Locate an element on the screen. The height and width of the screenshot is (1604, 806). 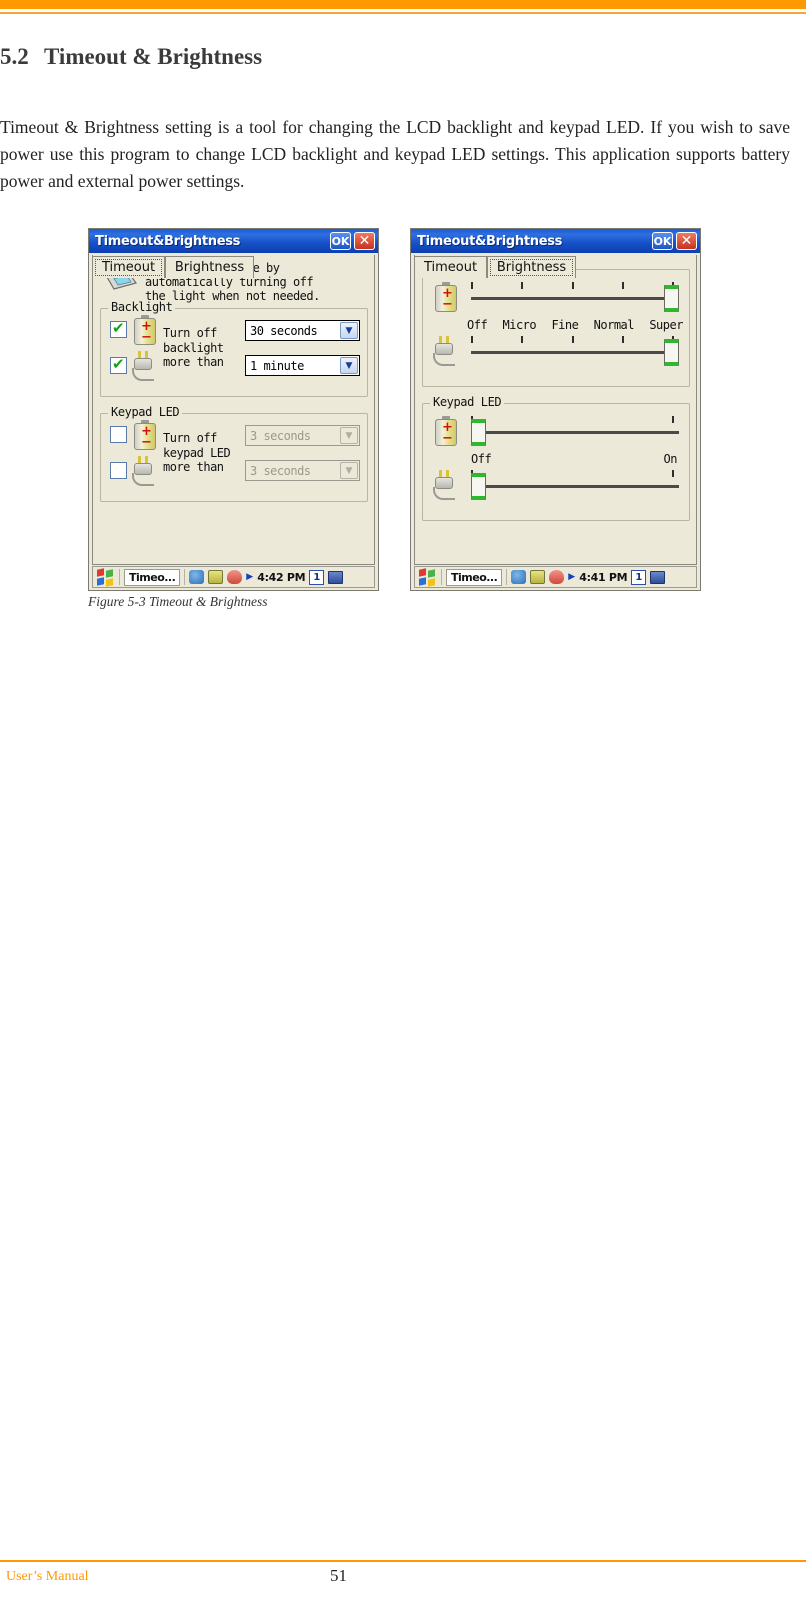
label-backlight: backlight is located at coordinates (193, 348).